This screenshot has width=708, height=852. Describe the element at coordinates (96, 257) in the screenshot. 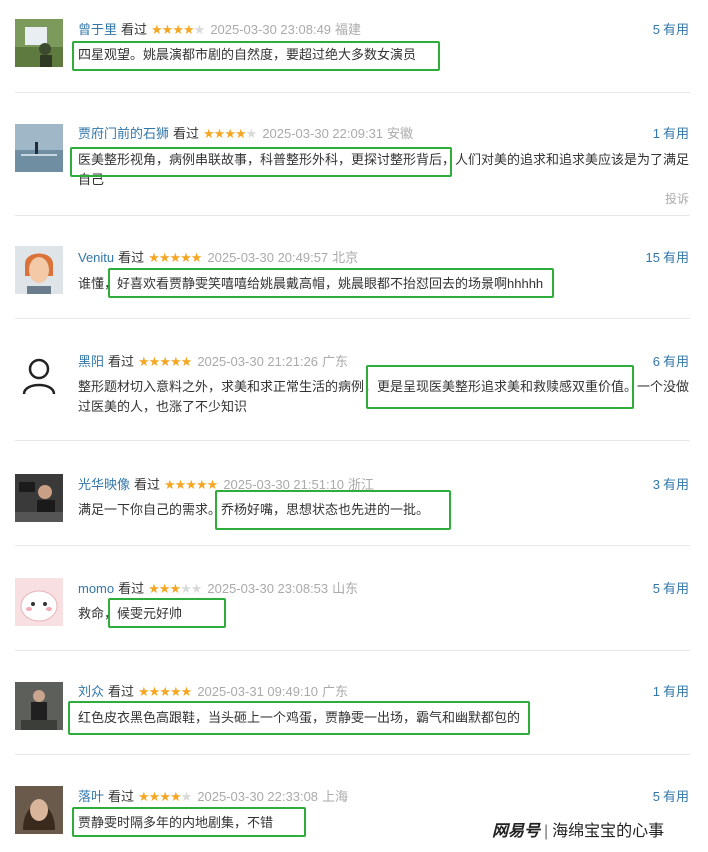

I see `username-link: Venitu` at that location.